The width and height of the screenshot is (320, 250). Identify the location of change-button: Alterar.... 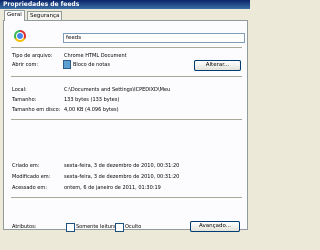
(217, 65).